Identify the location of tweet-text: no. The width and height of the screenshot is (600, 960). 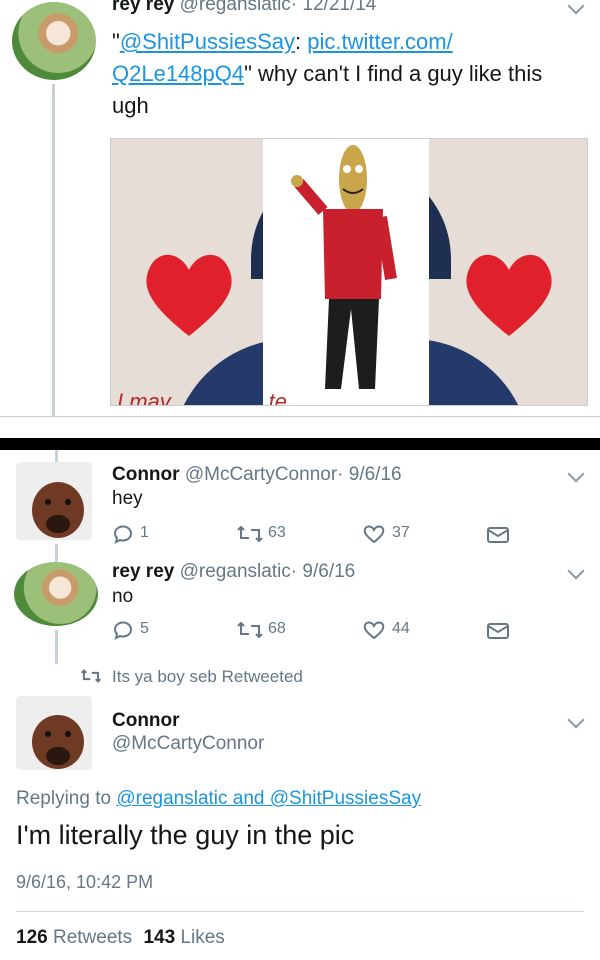
(123, 596).